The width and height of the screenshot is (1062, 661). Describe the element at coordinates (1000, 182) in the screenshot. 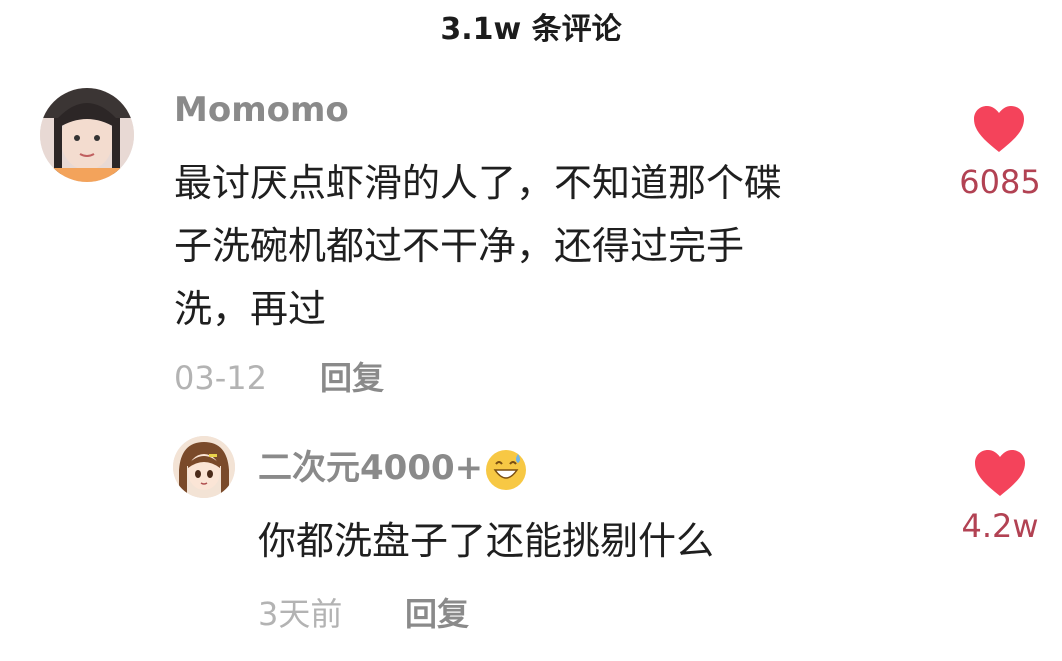

I see `like-count: 6085` at that location.